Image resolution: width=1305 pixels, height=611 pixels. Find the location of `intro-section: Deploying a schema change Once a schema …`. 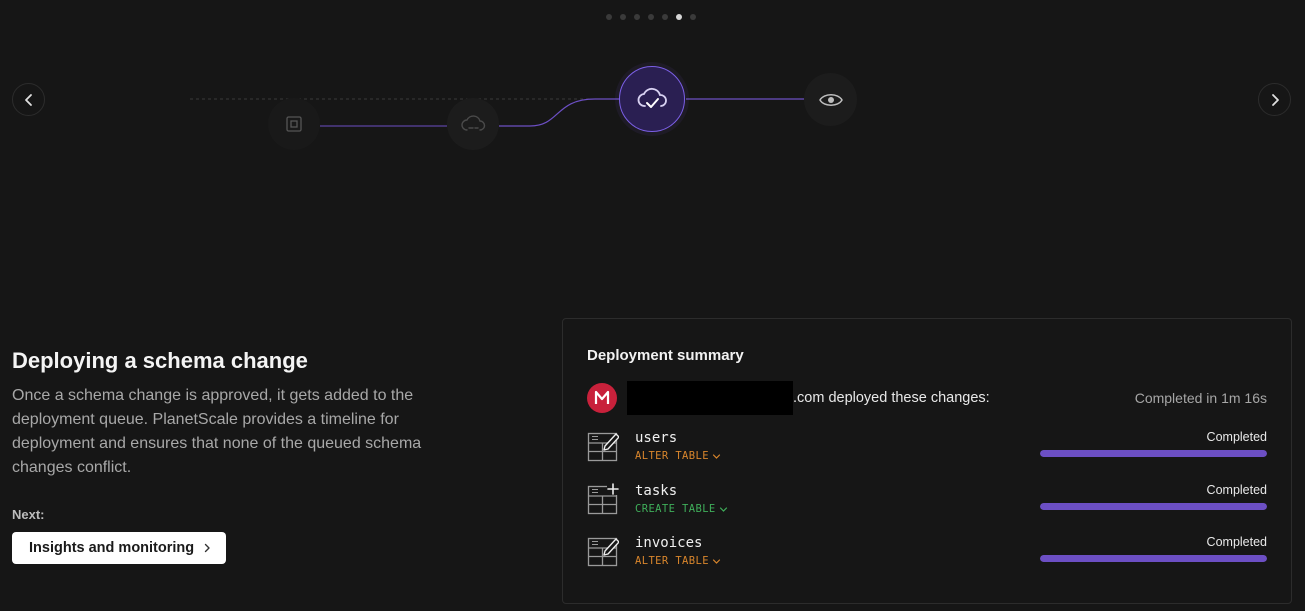

intro-section: Deploying a schema change Once a schema … is located at coordinates (237, 413).